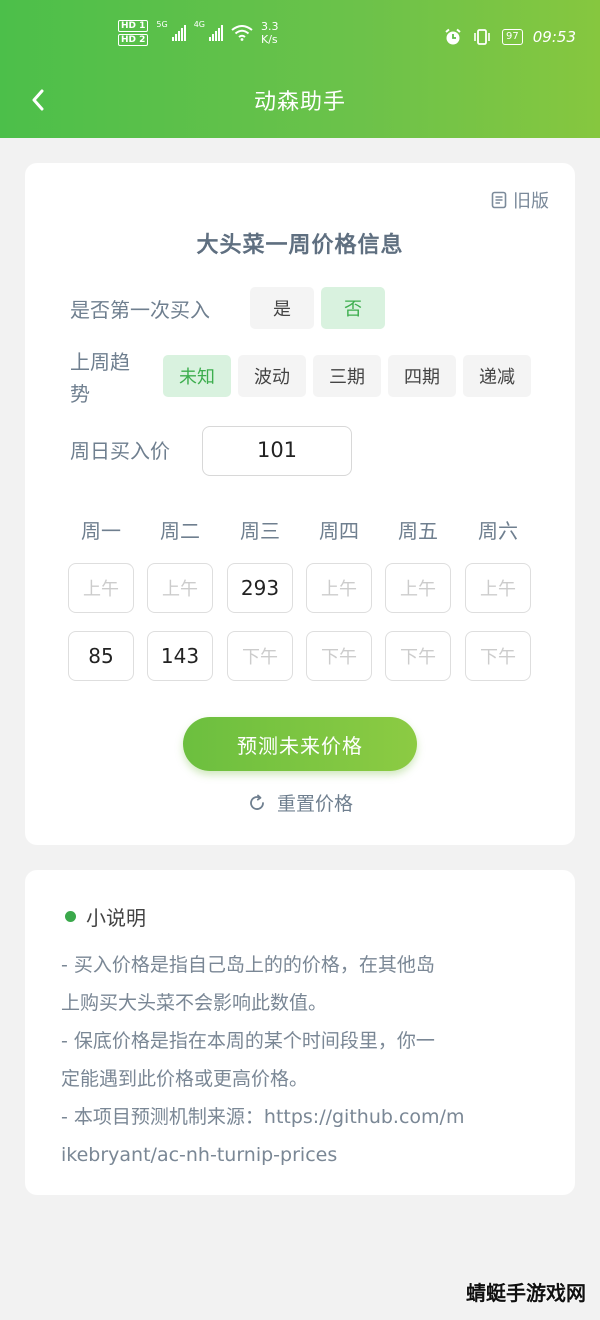 The width and height of the screenshot is (600, 1320). I want to click on speed-unit: K/s, so click(269, 39).